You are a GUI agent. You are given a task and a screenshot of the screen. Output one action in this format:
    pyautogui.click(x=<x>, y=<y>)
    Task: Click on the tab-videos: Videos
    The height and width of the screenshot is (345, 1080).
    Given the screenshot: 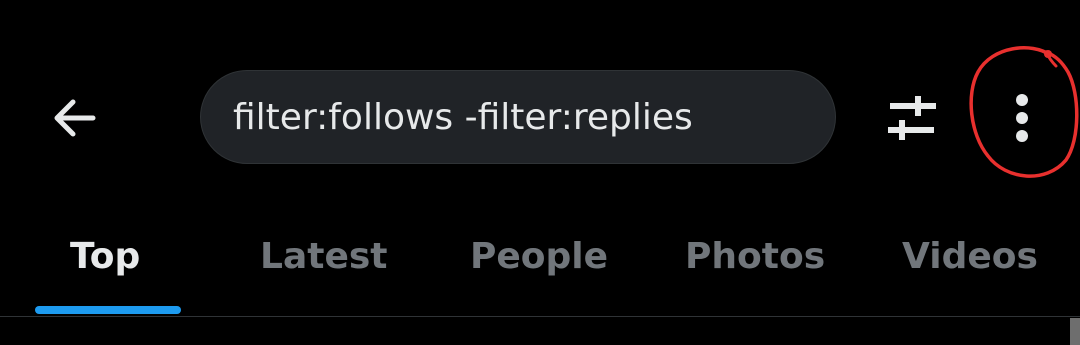 What is the action you would take?
    pyautogui.click(x=971, y=266)
    